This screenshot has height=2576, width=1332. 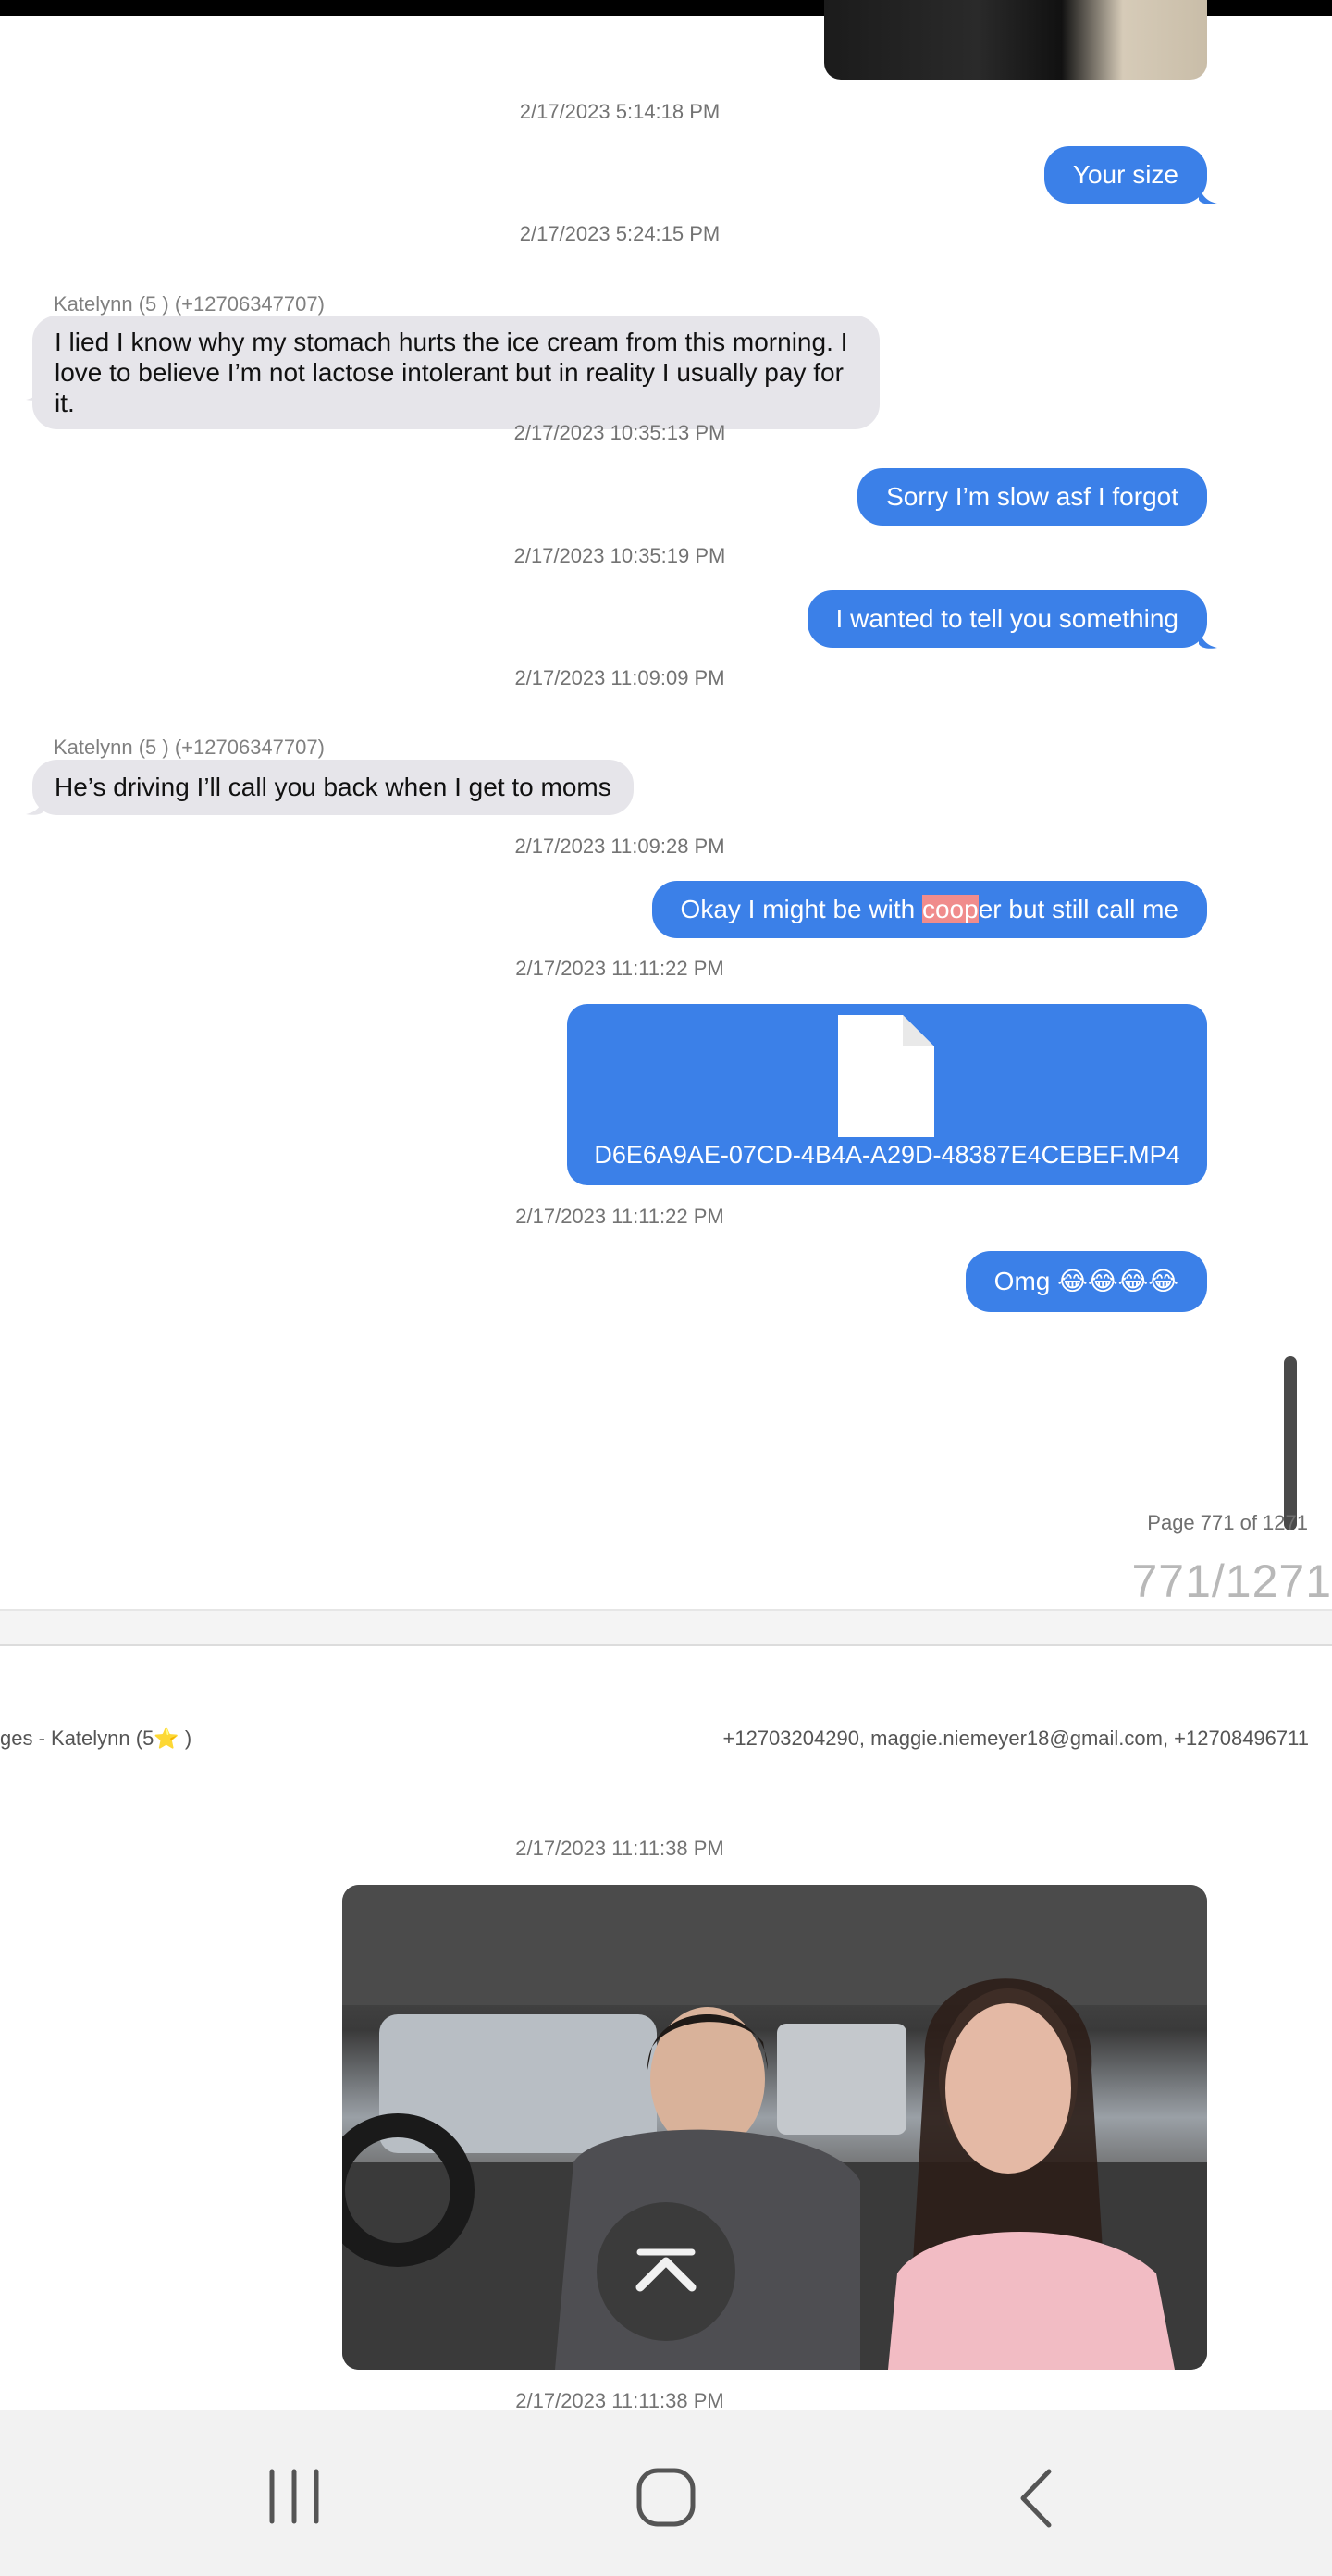 I want to click on message-text: er but still call me, so click(x=1078, y=909).